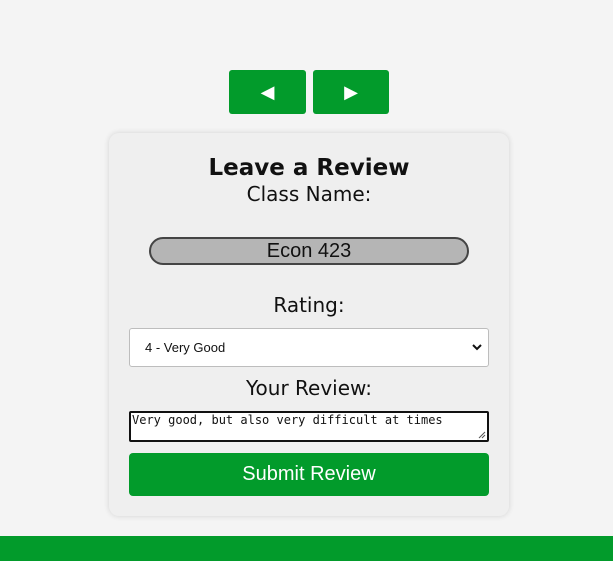 The width and height of the screenshot is (613, 561). I want to click on next-button: ▶, so click(351, 92).